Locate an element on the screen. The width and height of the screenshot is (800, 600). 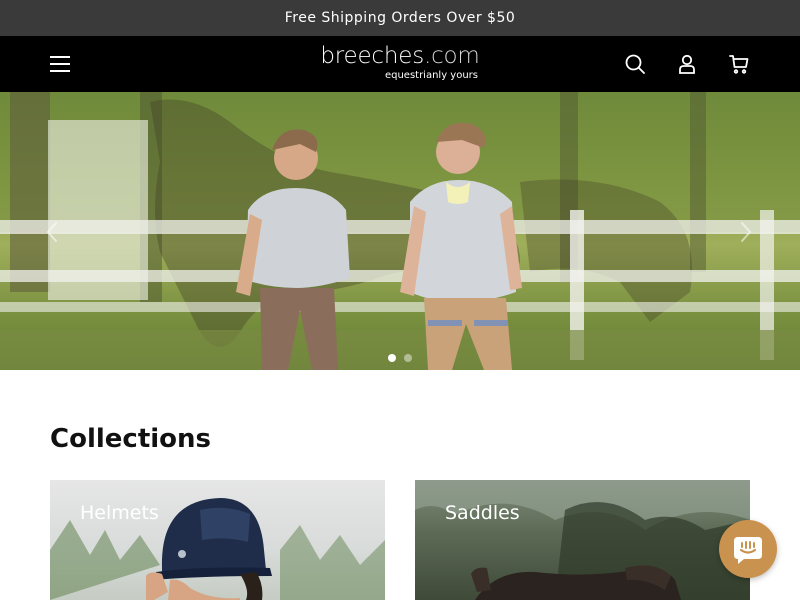
collection-card-helmets: Helmets is located at coordinates (217, 540).